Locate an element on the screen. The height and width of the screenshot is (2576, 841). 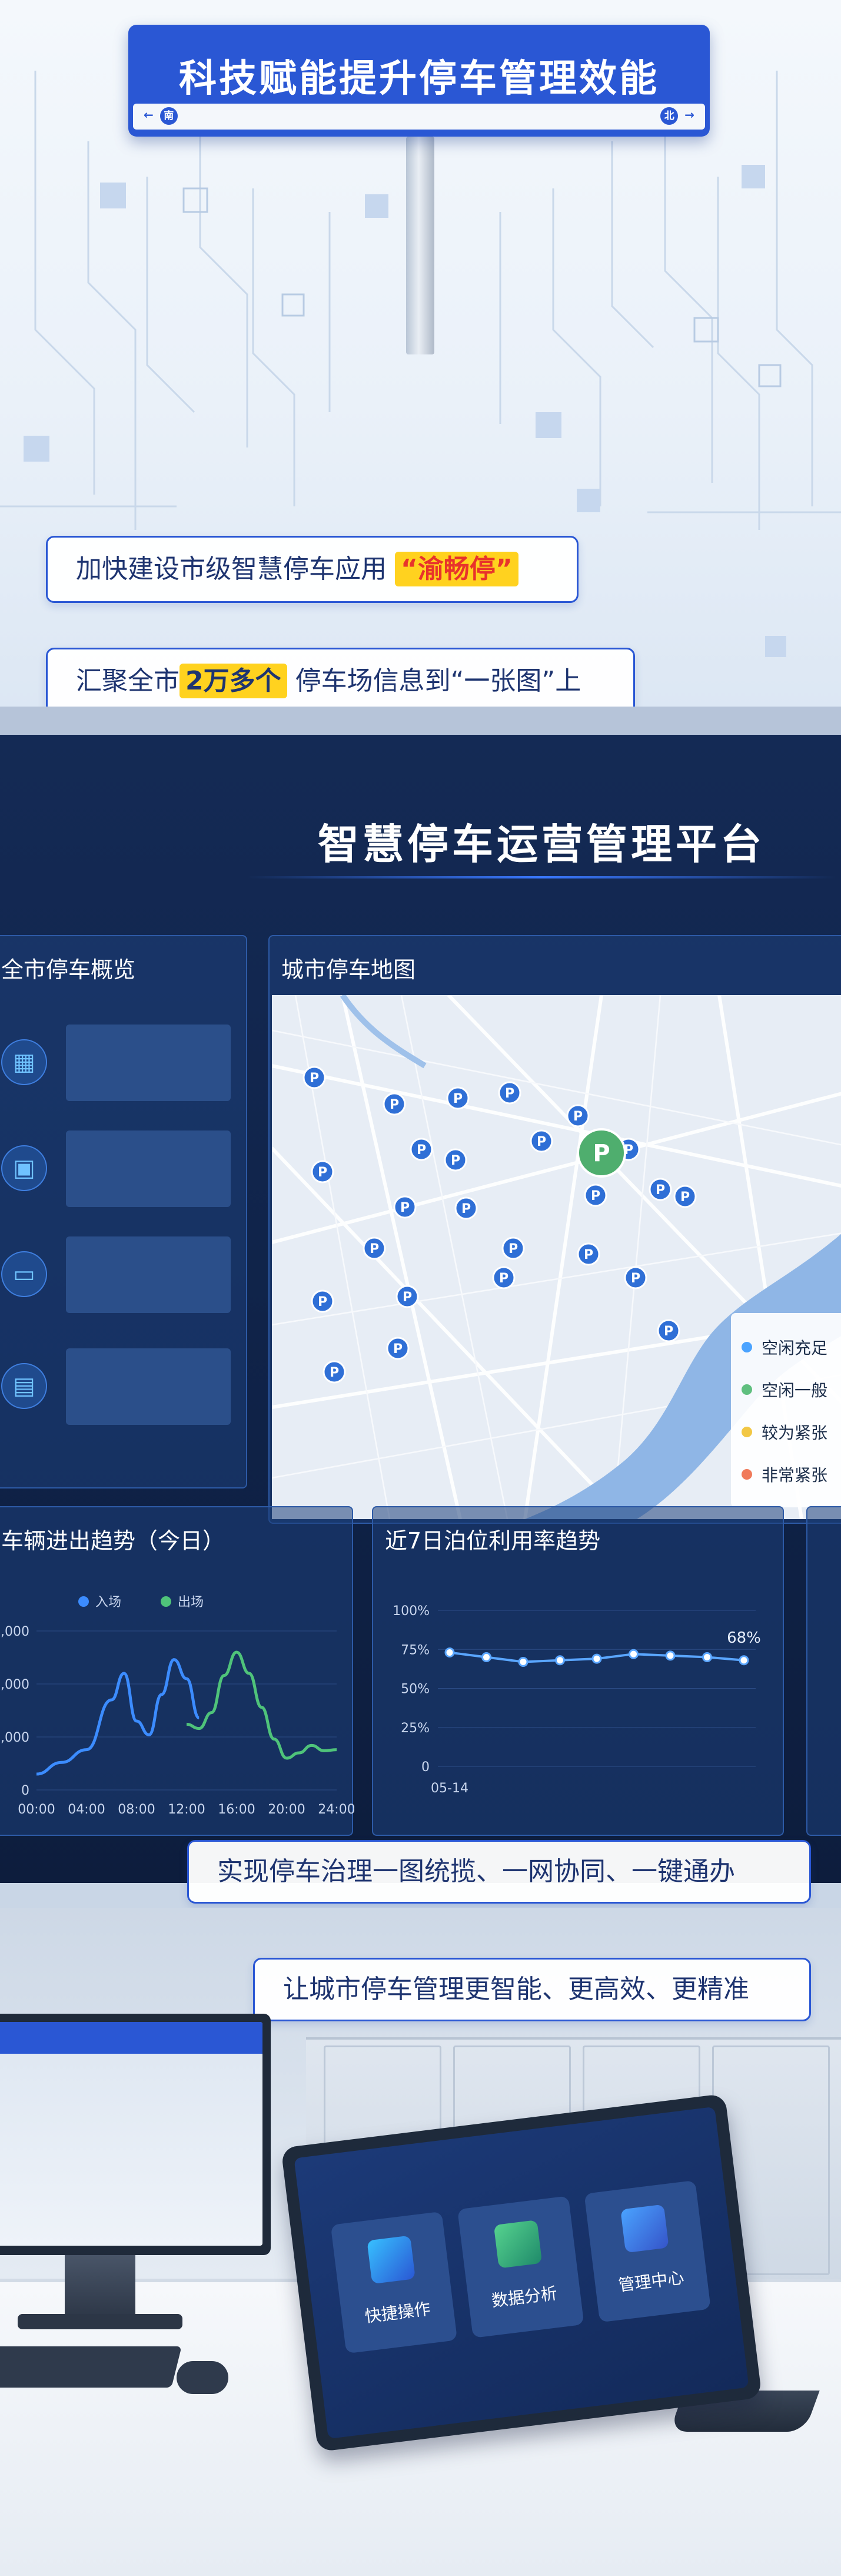
traffic-x-tick: 00:00 is located at coordinates (36, 1809).